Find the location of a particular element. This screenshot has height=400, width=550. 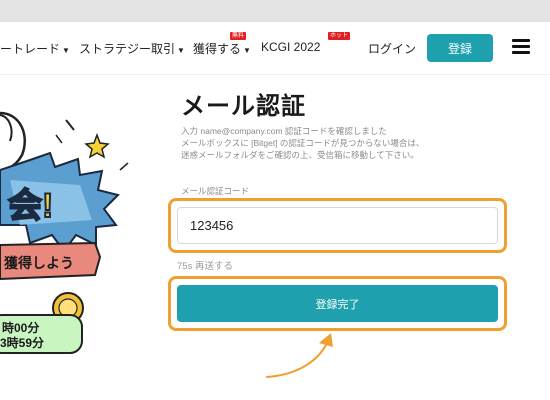

browser-top-strip is located at coordinates (275, 11).